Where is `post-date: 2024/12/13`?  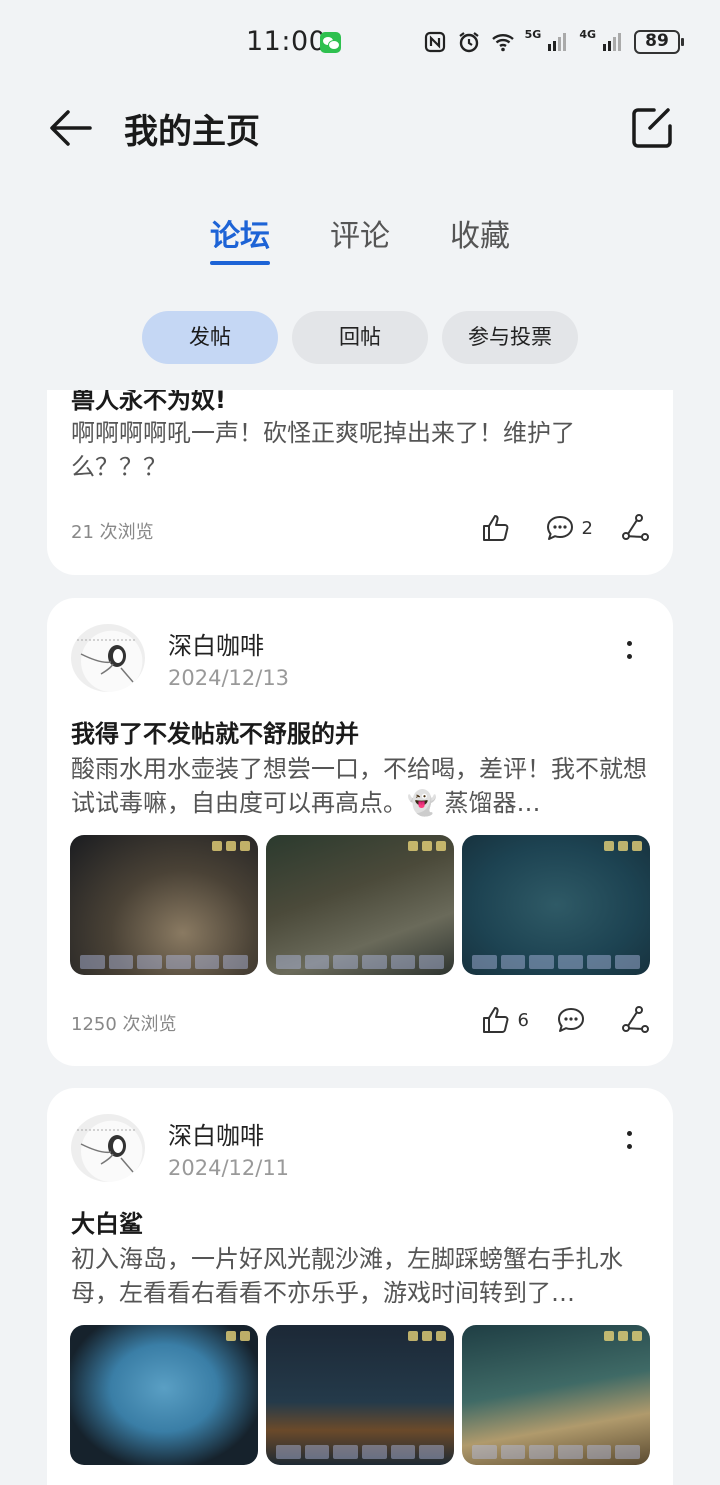
post-date: 2024/12/13 is located at coordinates (229, 678).